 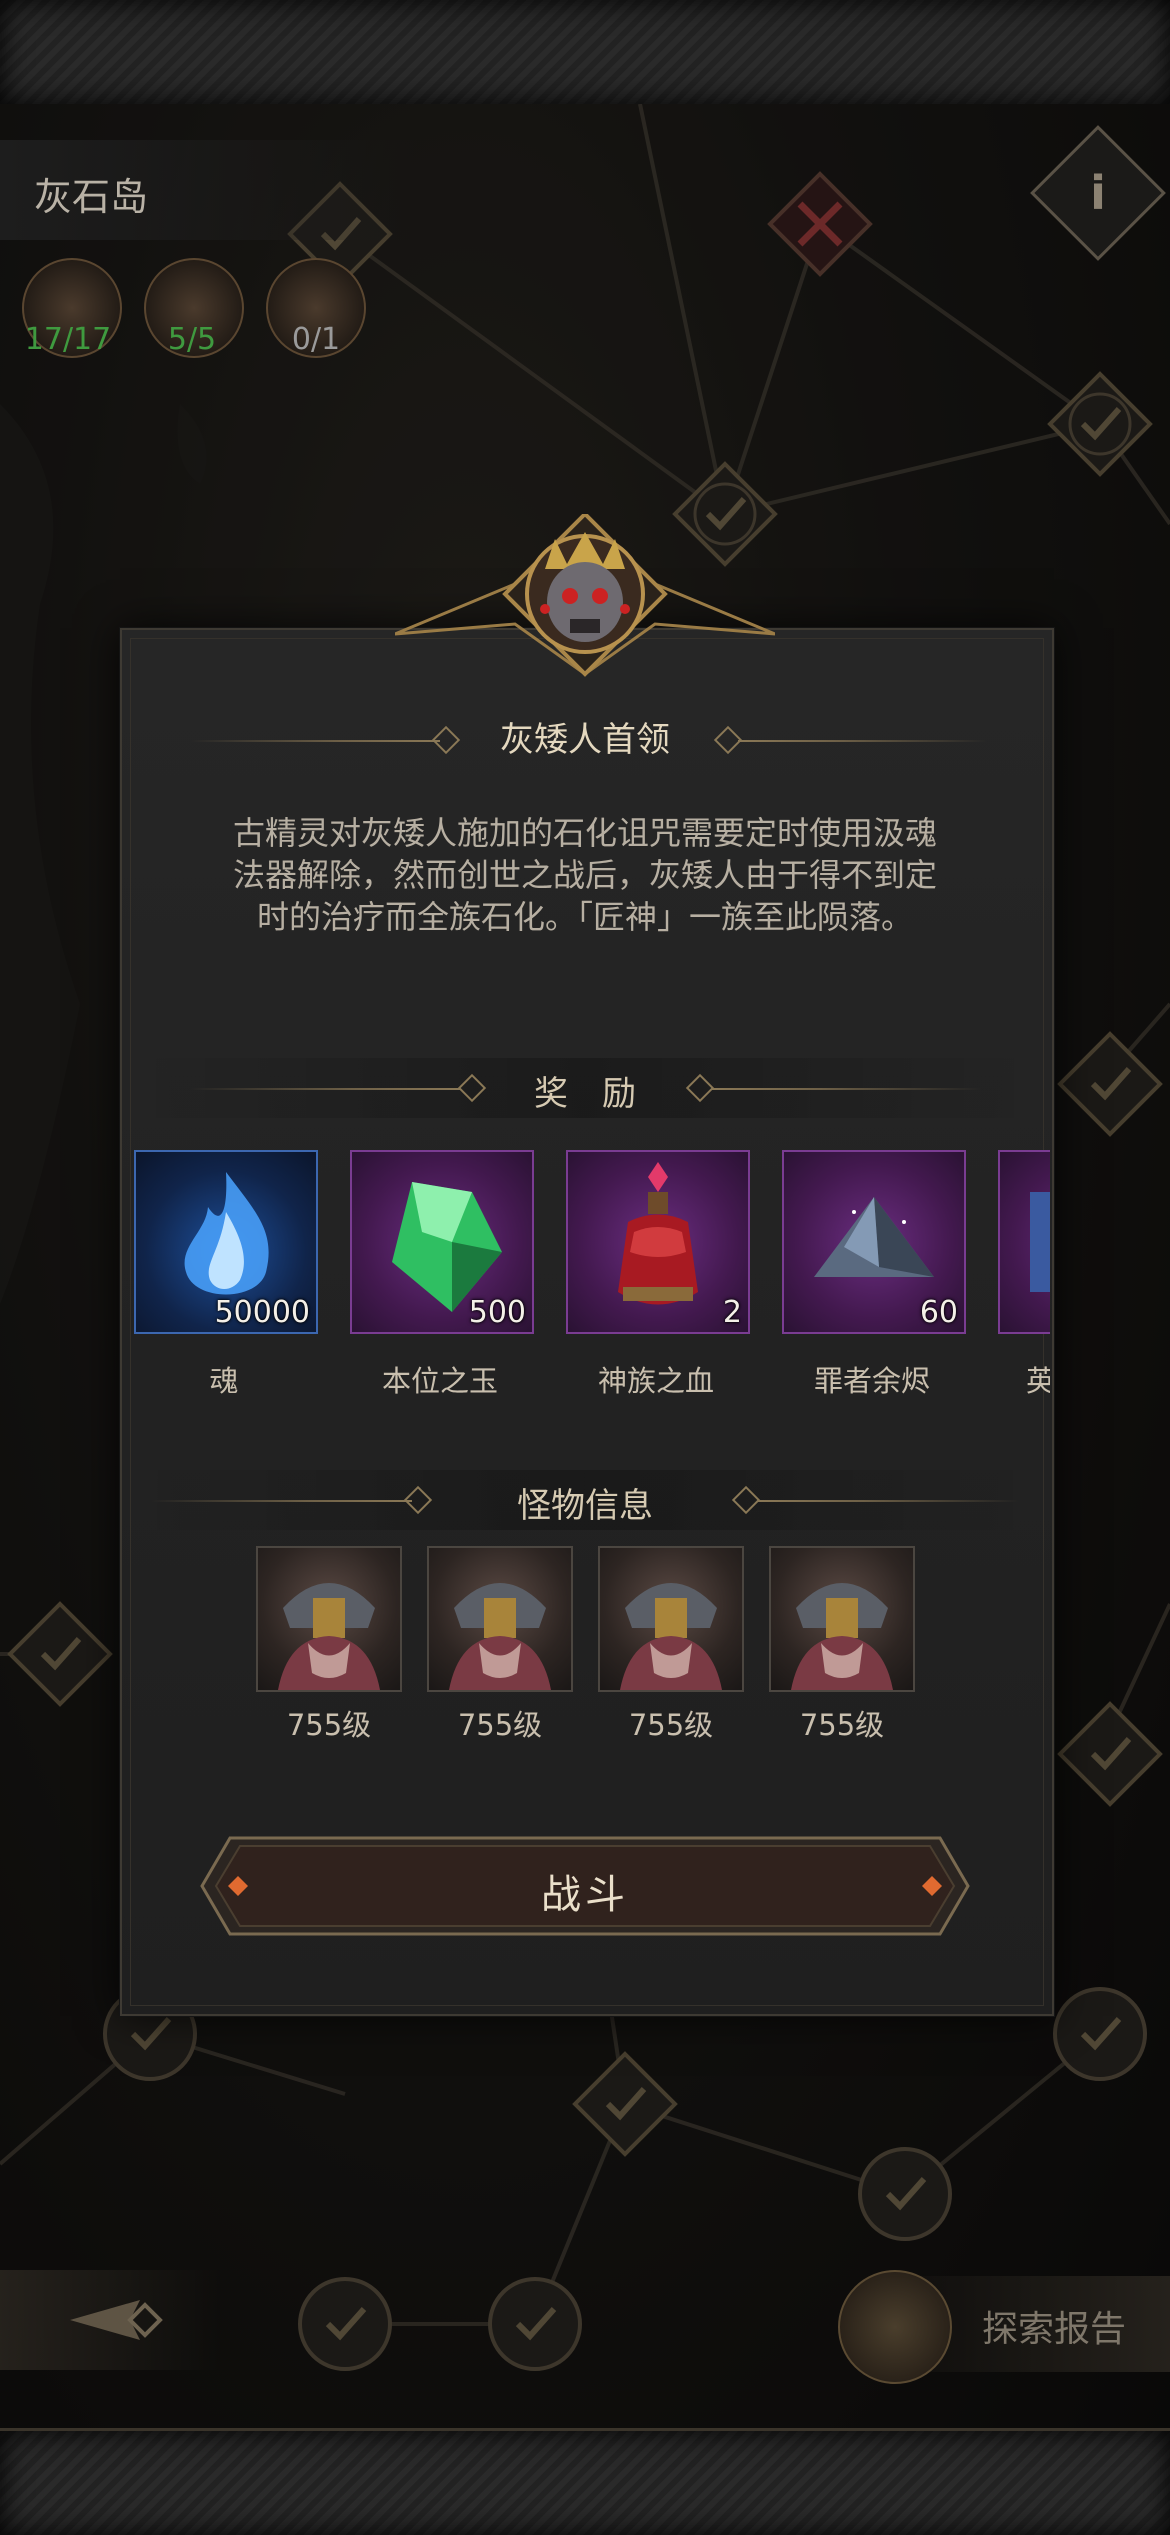 What do you see at coordinates (938, 1312) in the screenshot?
I see `reward-count: 60` at bounding box center [938, 1312].